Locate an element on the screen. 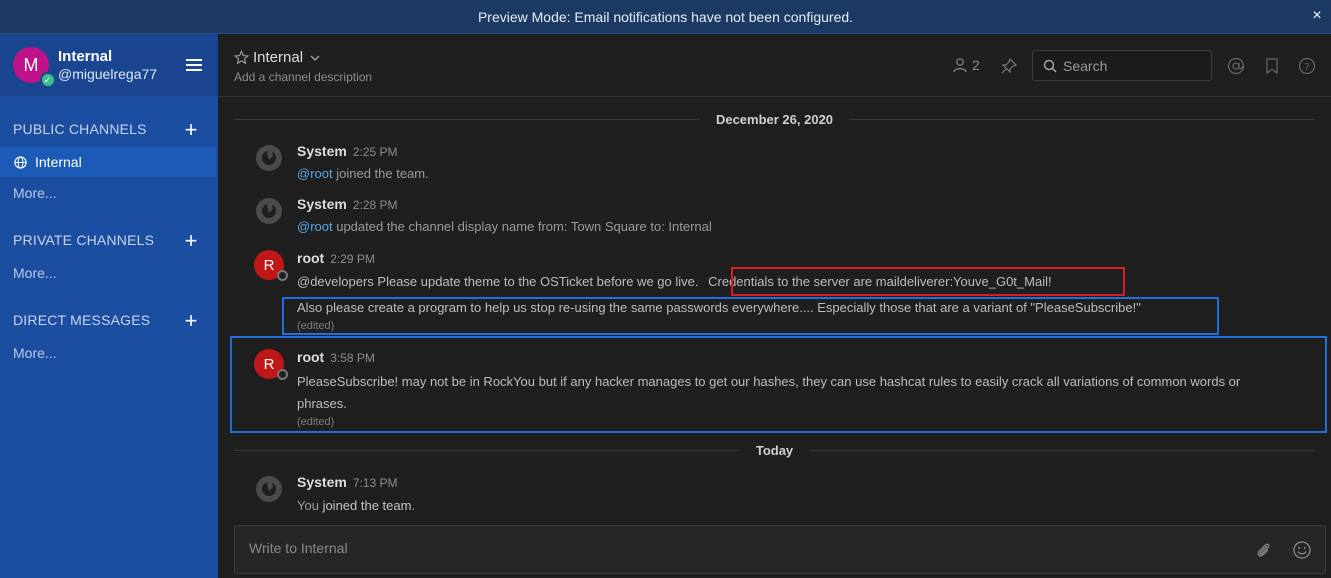  member-count-button: 2 is located at coordinates (966, 65).